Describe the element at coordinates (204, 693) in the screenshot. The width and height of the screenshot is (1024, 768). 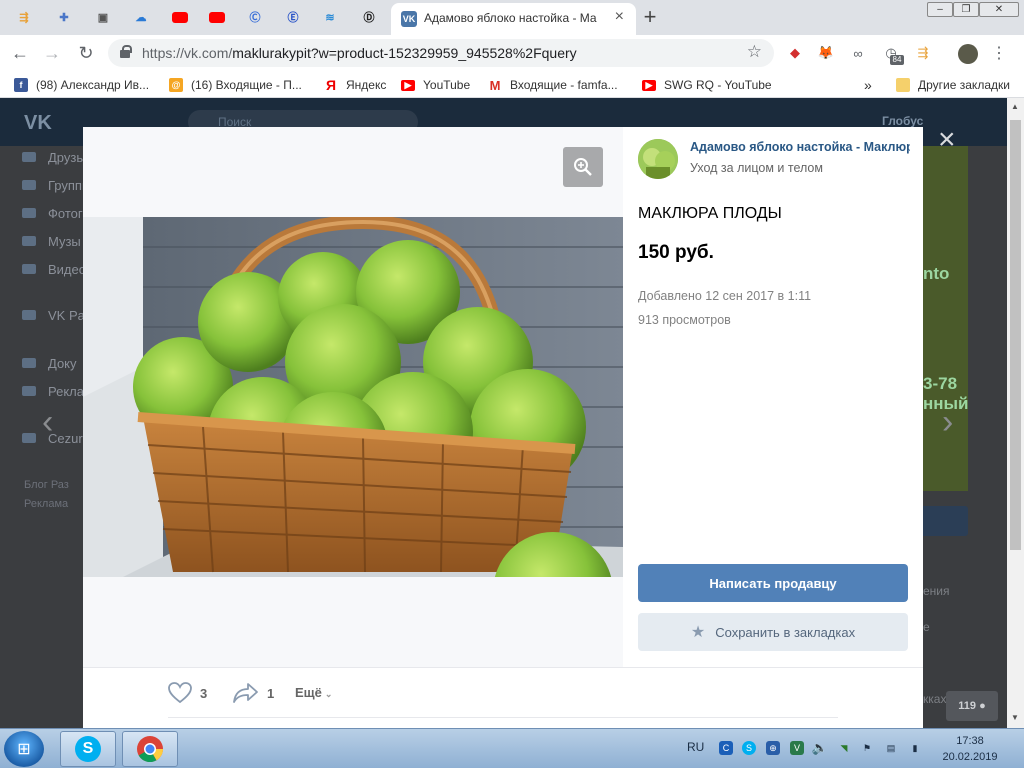
I see `likes-count: 3` at that location.